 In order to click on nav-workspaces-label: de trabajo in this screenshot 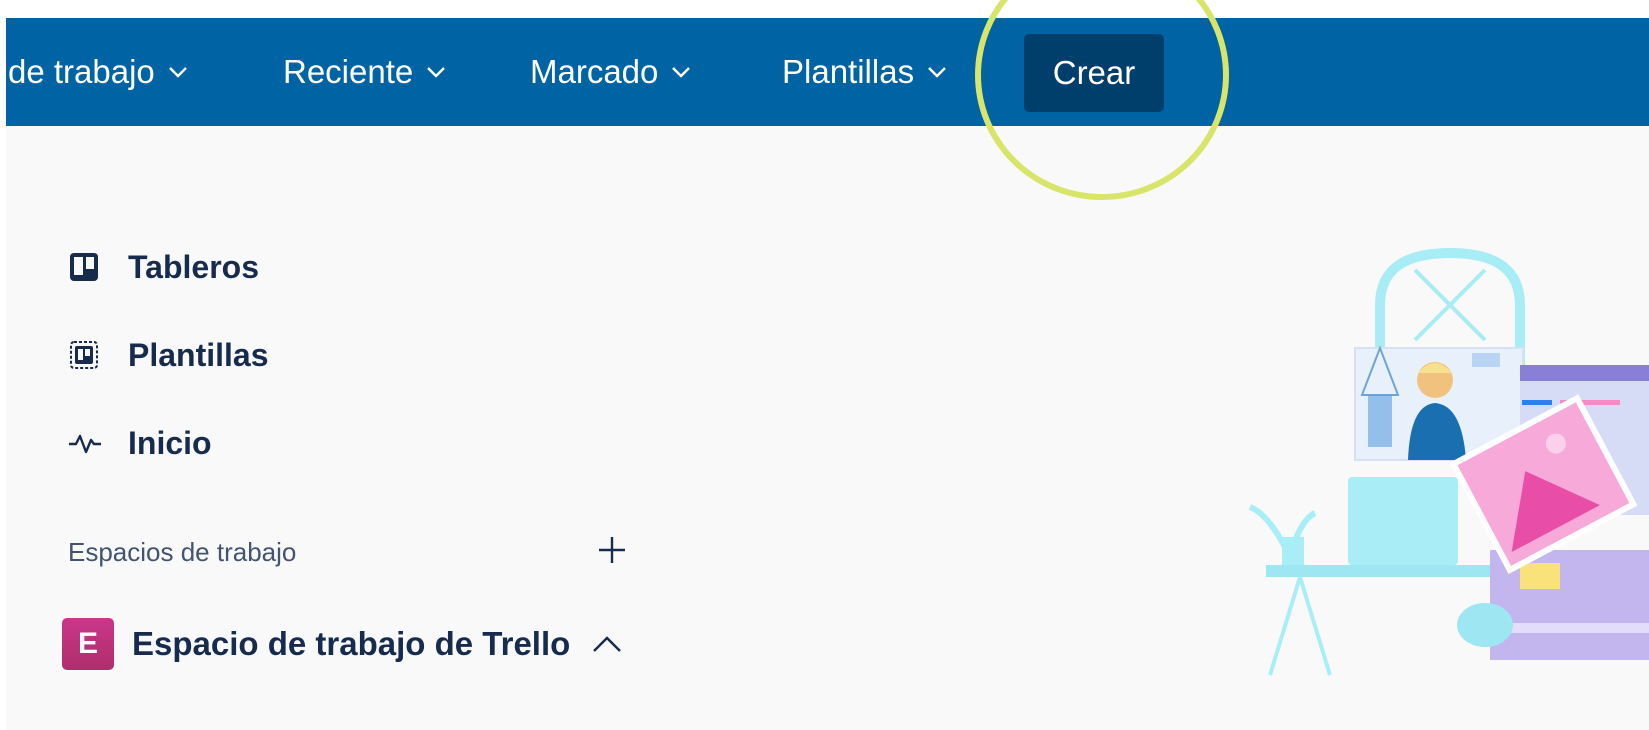, I will do `click(81, 71)`.